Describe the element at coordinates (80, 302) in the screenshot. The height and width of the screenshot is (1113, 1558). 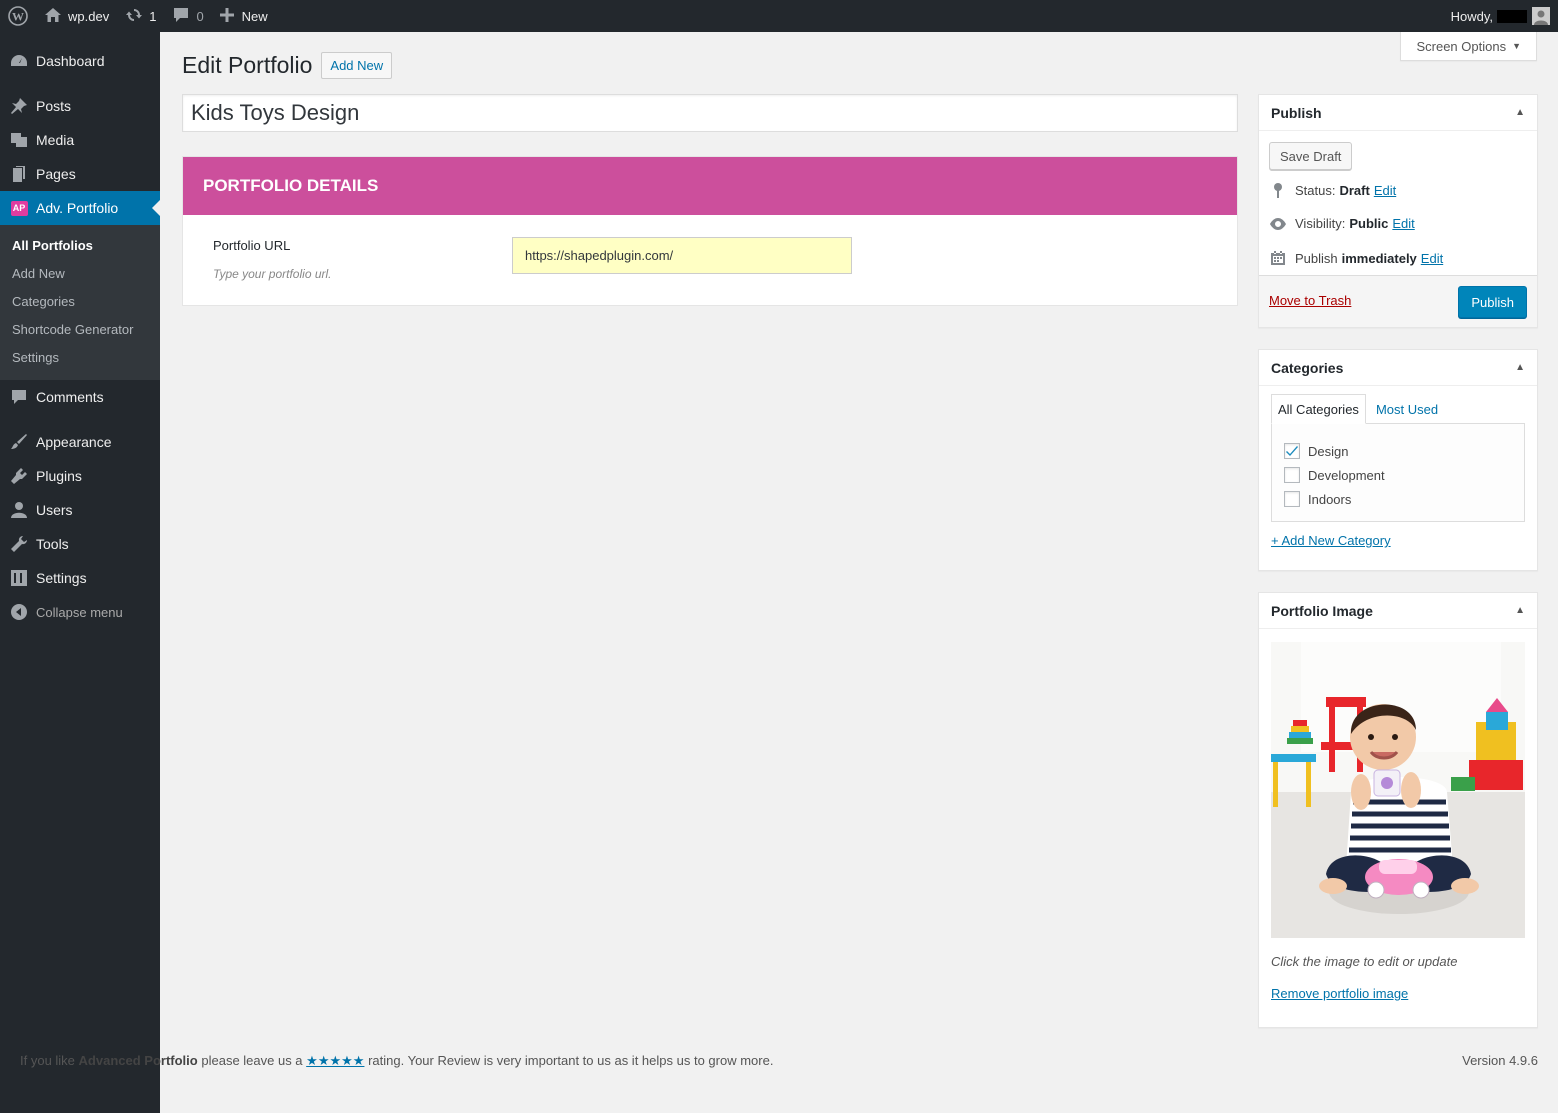
I see `submenu-categories: Categories` at that location.